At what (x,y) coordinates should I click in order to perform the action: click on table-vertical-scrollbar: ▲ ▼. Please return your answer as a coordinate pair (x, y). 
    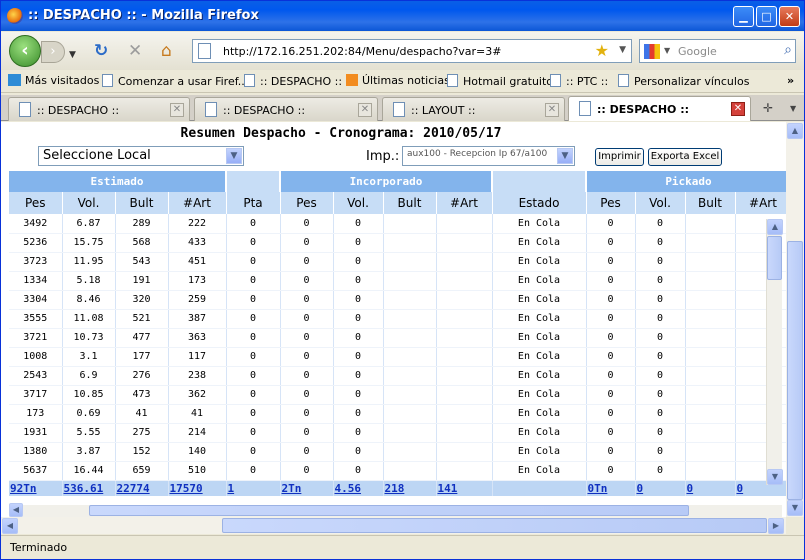
    Looking at the image, I should click on (774, 352).